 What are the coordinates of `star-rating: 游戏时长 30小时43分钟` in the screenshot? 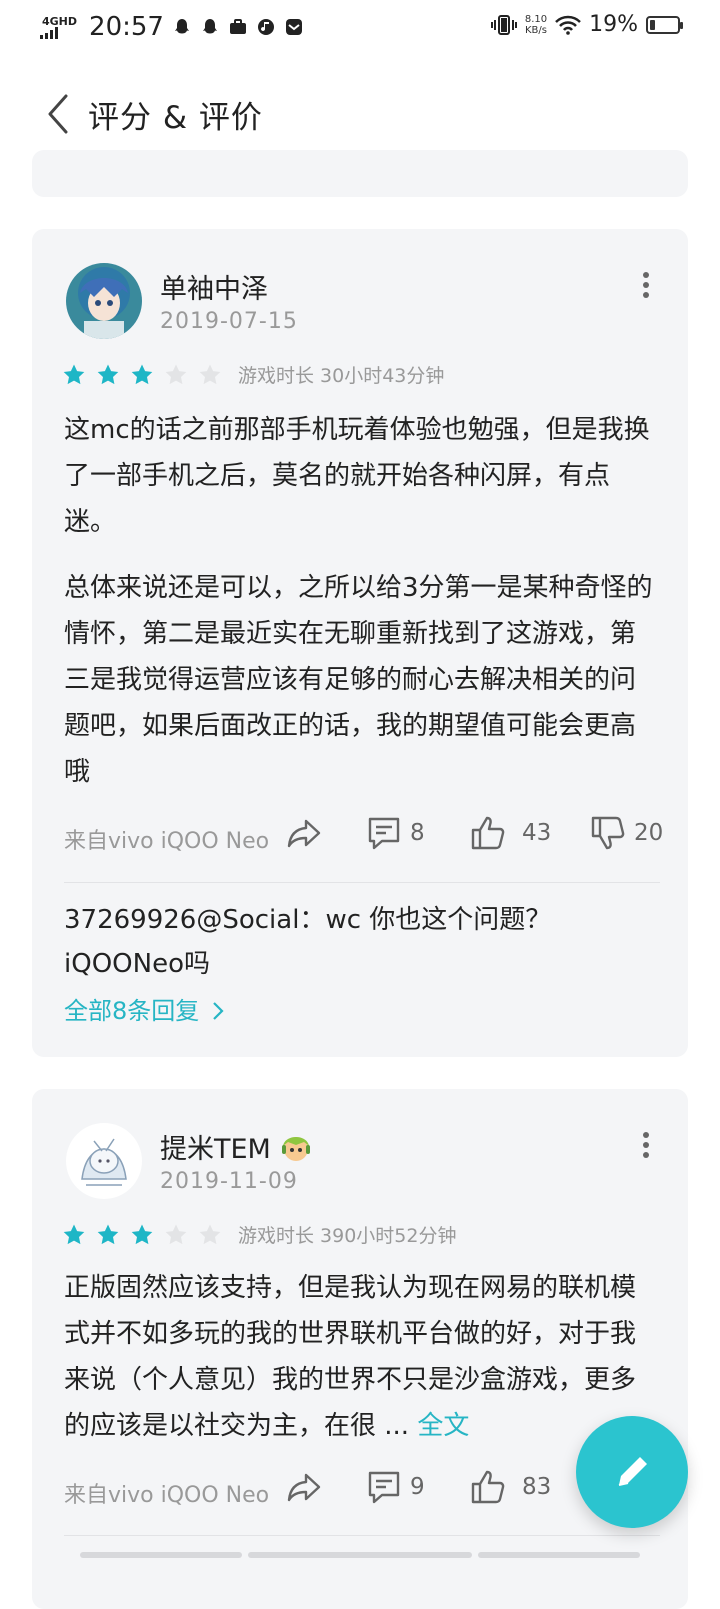 It's located at (253, 374).